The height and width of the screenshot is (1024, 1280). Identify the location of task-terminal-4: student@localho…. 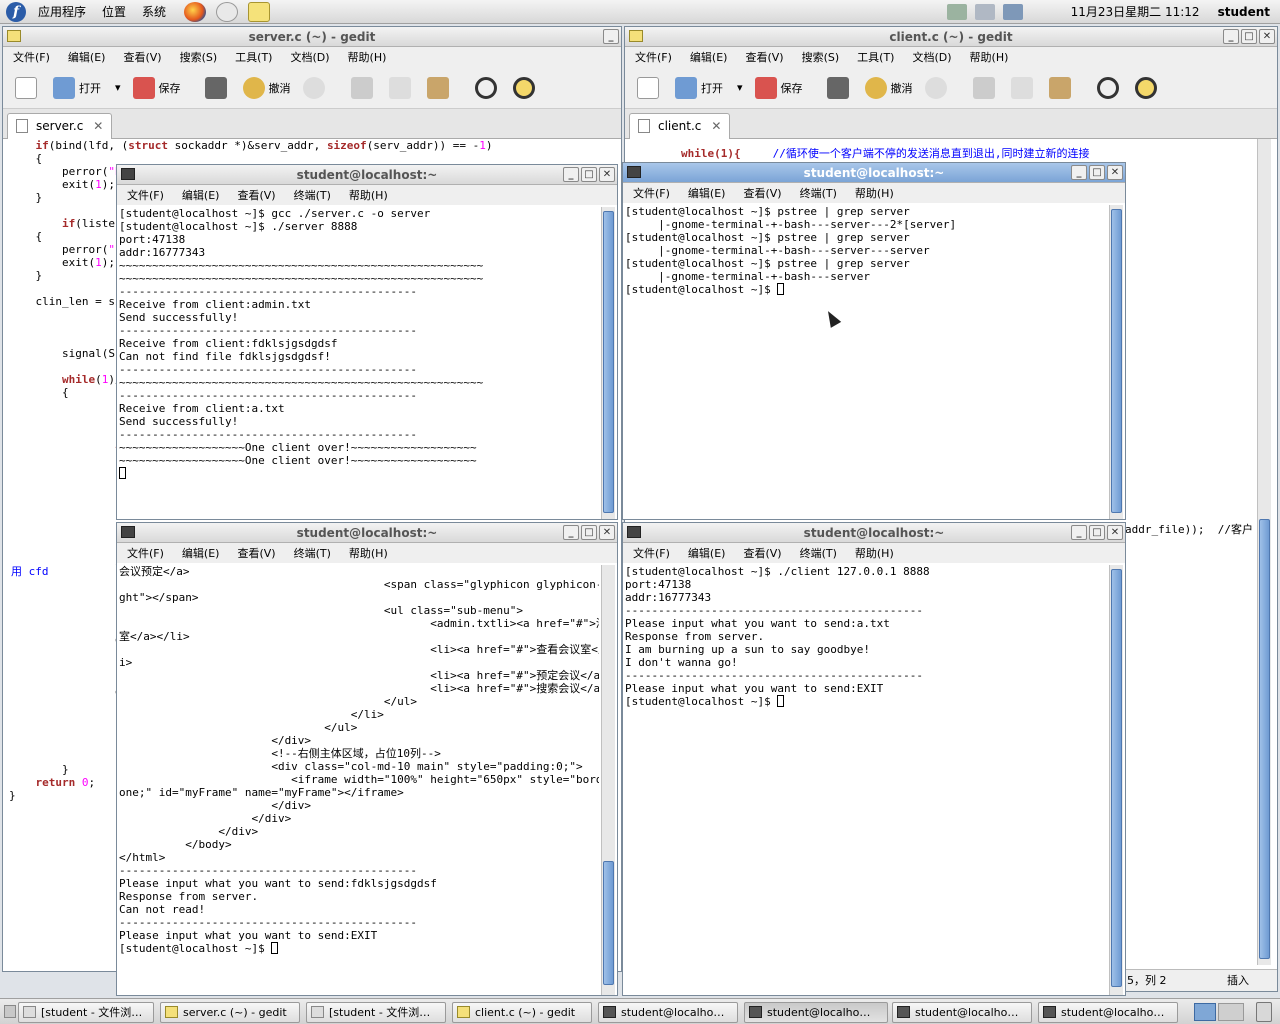
(1108, 1012).